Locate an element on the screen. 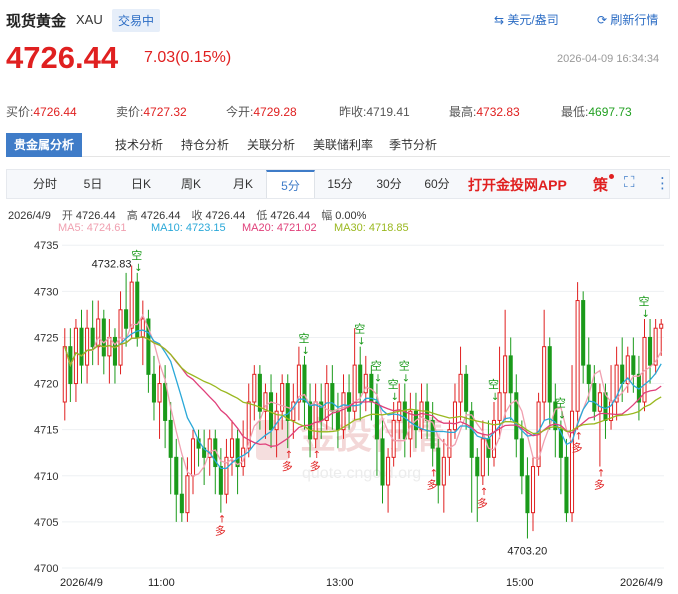  y-tick-label: 4715 is located at coordinates (46, 431).